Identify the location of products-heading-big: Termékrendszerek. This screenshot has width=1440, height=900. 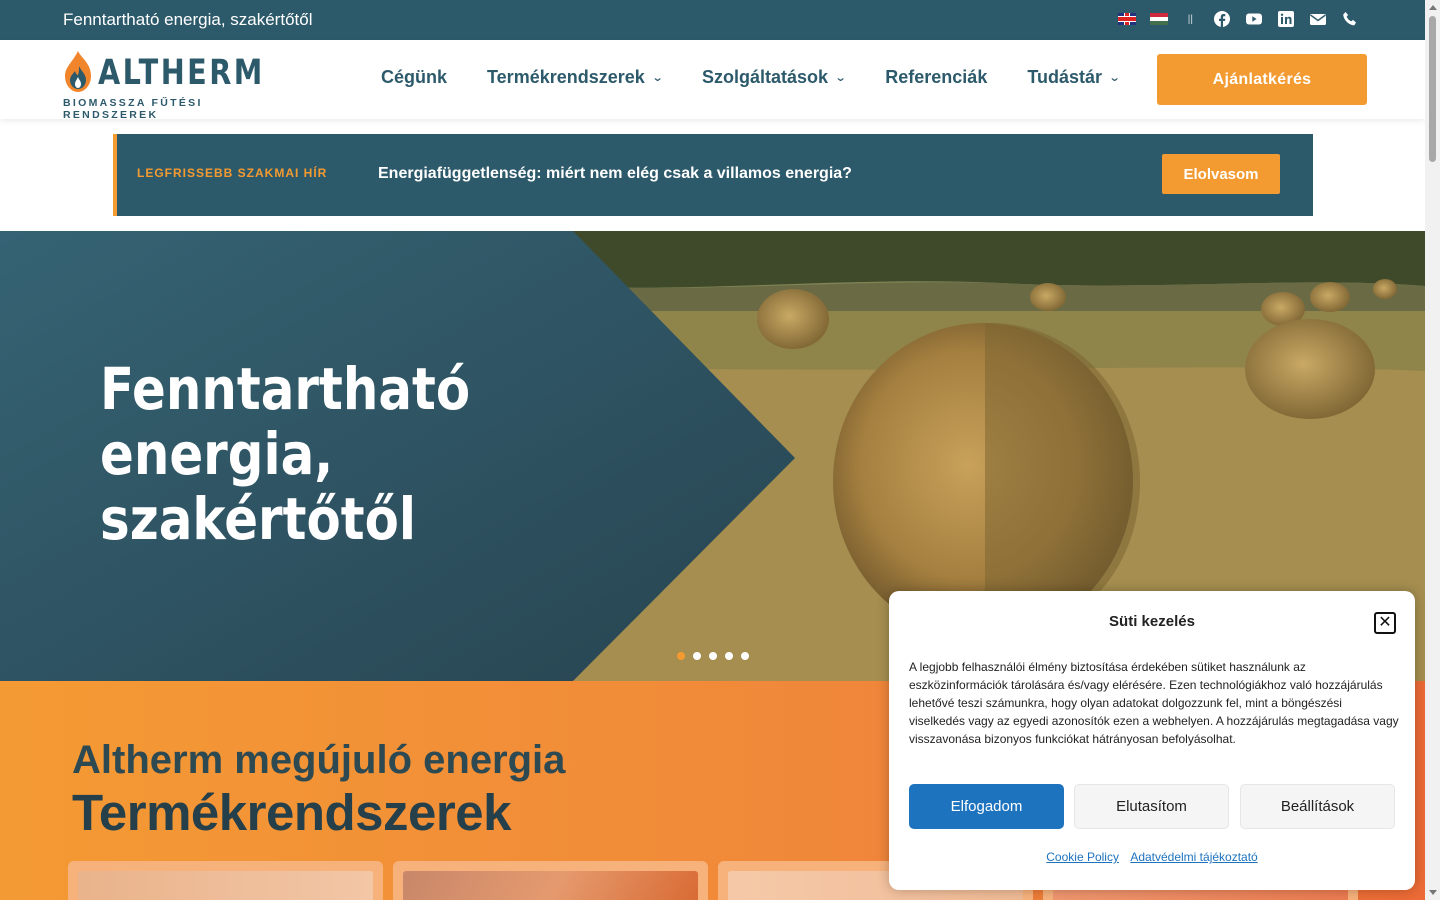
(291, 812).